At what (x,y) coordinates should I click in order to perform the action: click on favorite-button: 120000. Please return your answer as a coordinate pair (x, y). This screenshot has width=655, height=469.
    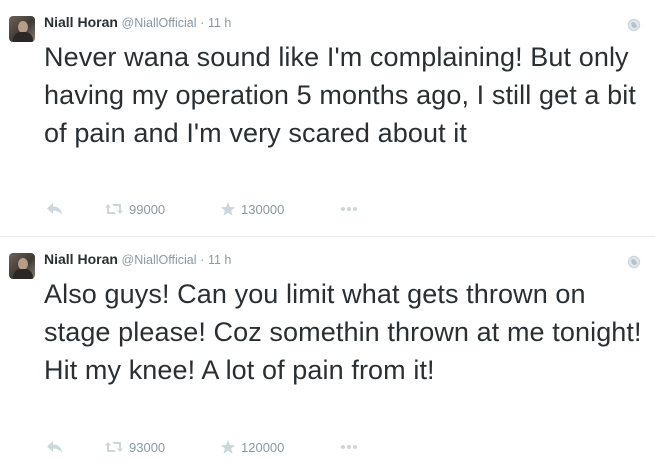
    Looking at the image, I should click on (252, 447).